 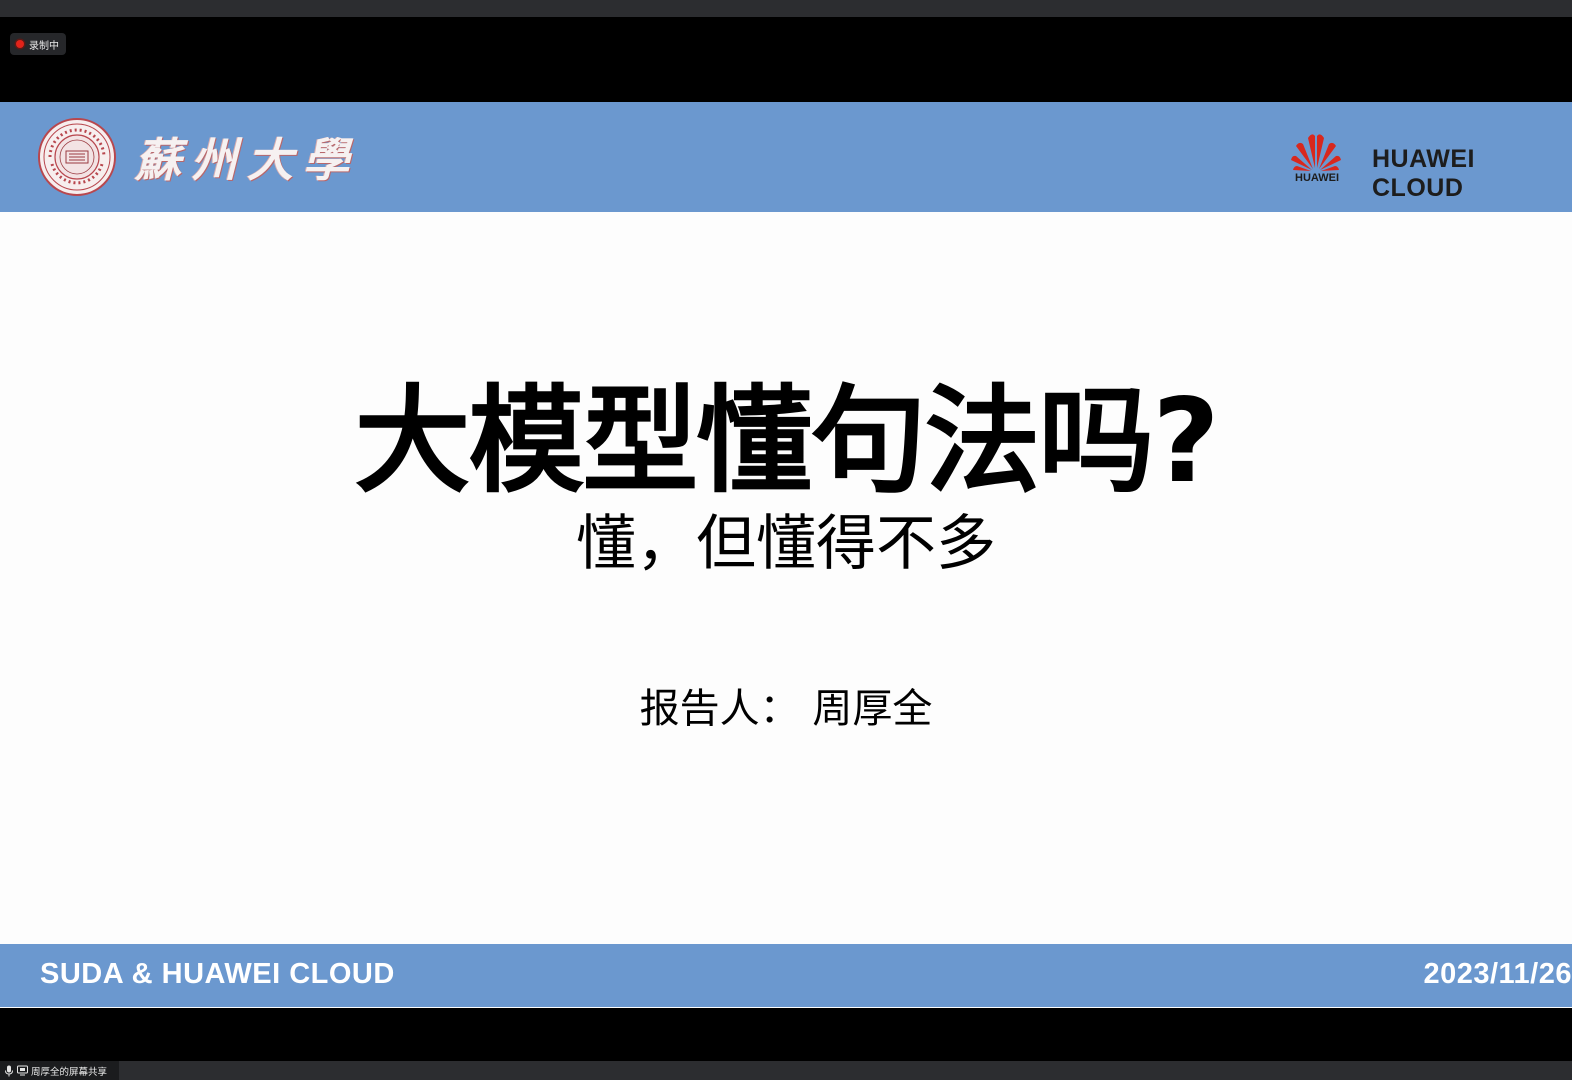 I want to click on screen-share-tag: 周厚全的屏幕共享, so click(x=59, y=1070).